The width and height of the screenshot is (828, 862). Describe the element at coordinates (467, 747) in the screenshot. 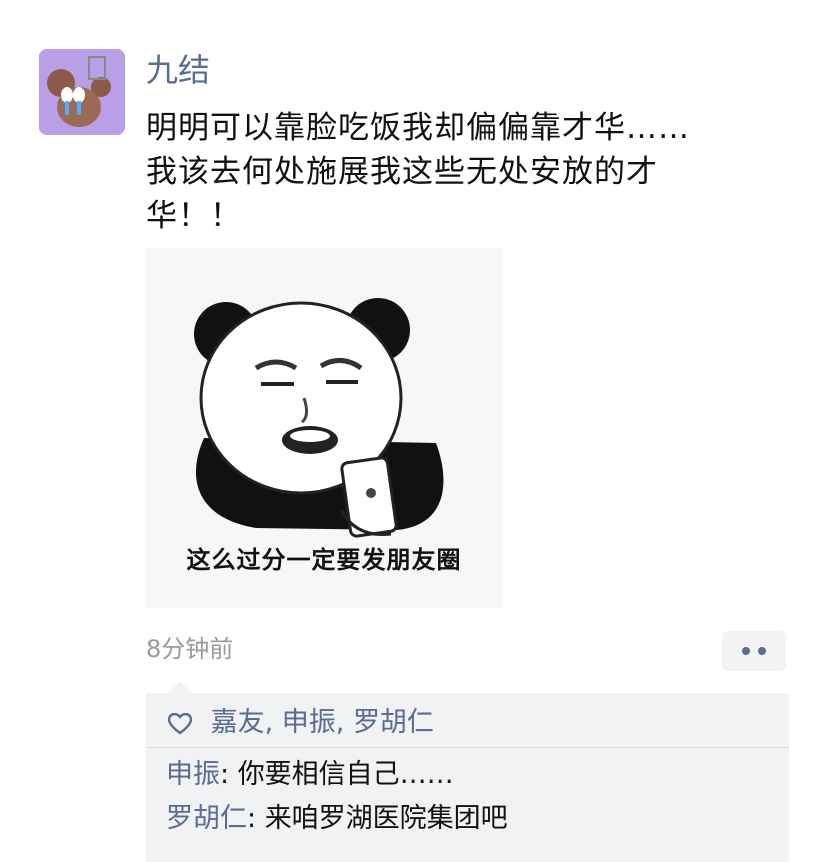

I see `likes-divider` at that location.